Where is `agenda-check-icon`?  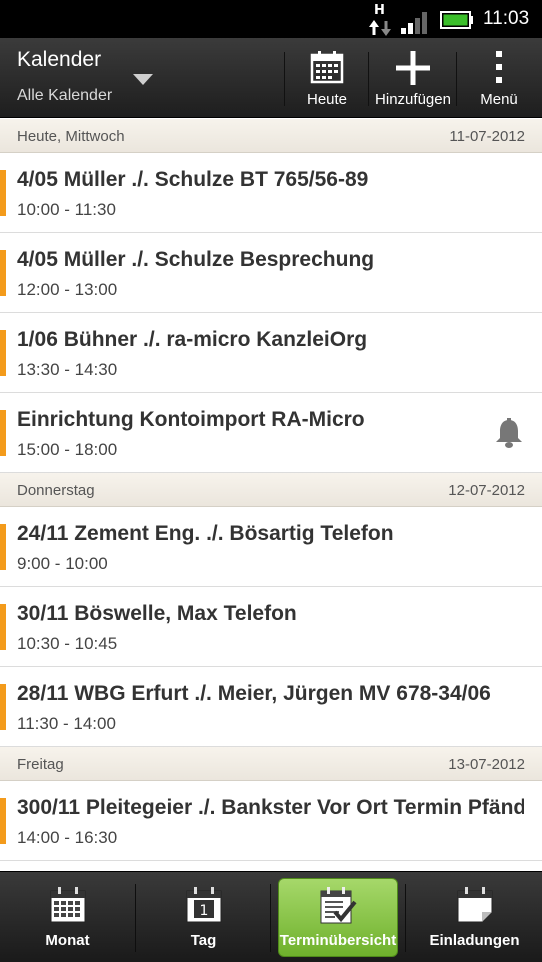 agenda-check-icon is located at coordinates (338, 905).